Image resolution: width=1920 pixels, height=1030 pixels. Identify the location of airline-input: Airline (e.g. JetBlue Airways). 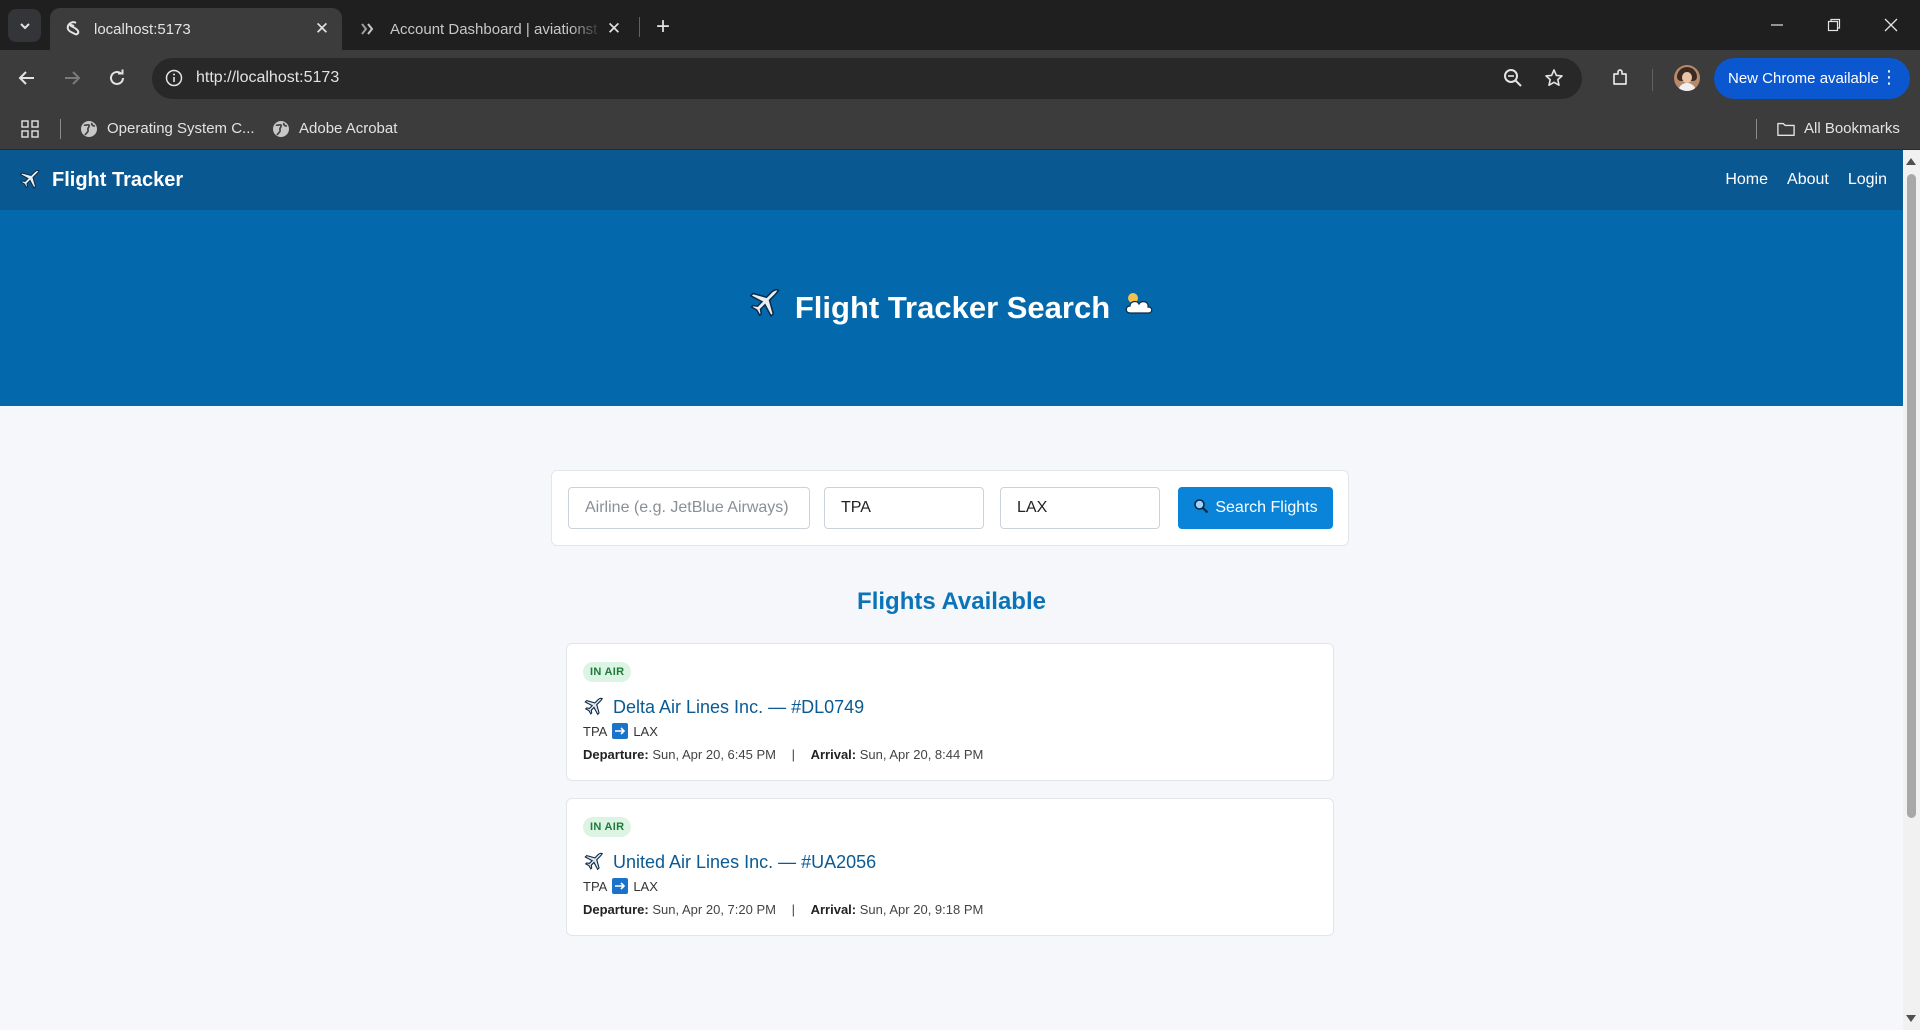
(689, 508).